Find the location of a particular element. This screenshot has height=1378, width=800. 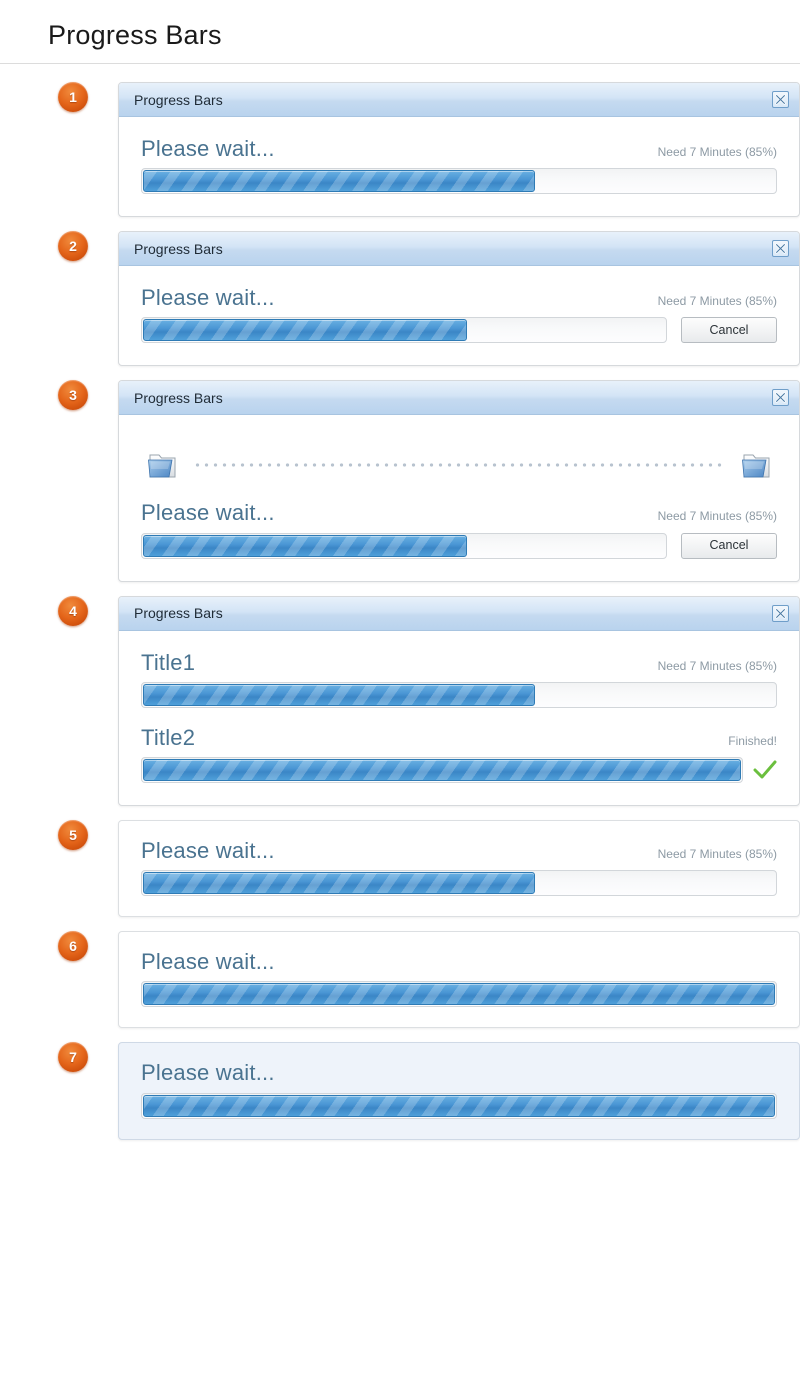

progress-dialog: Please wait... Need 7 Minutes (85%) is located at coordinates (459, 868).